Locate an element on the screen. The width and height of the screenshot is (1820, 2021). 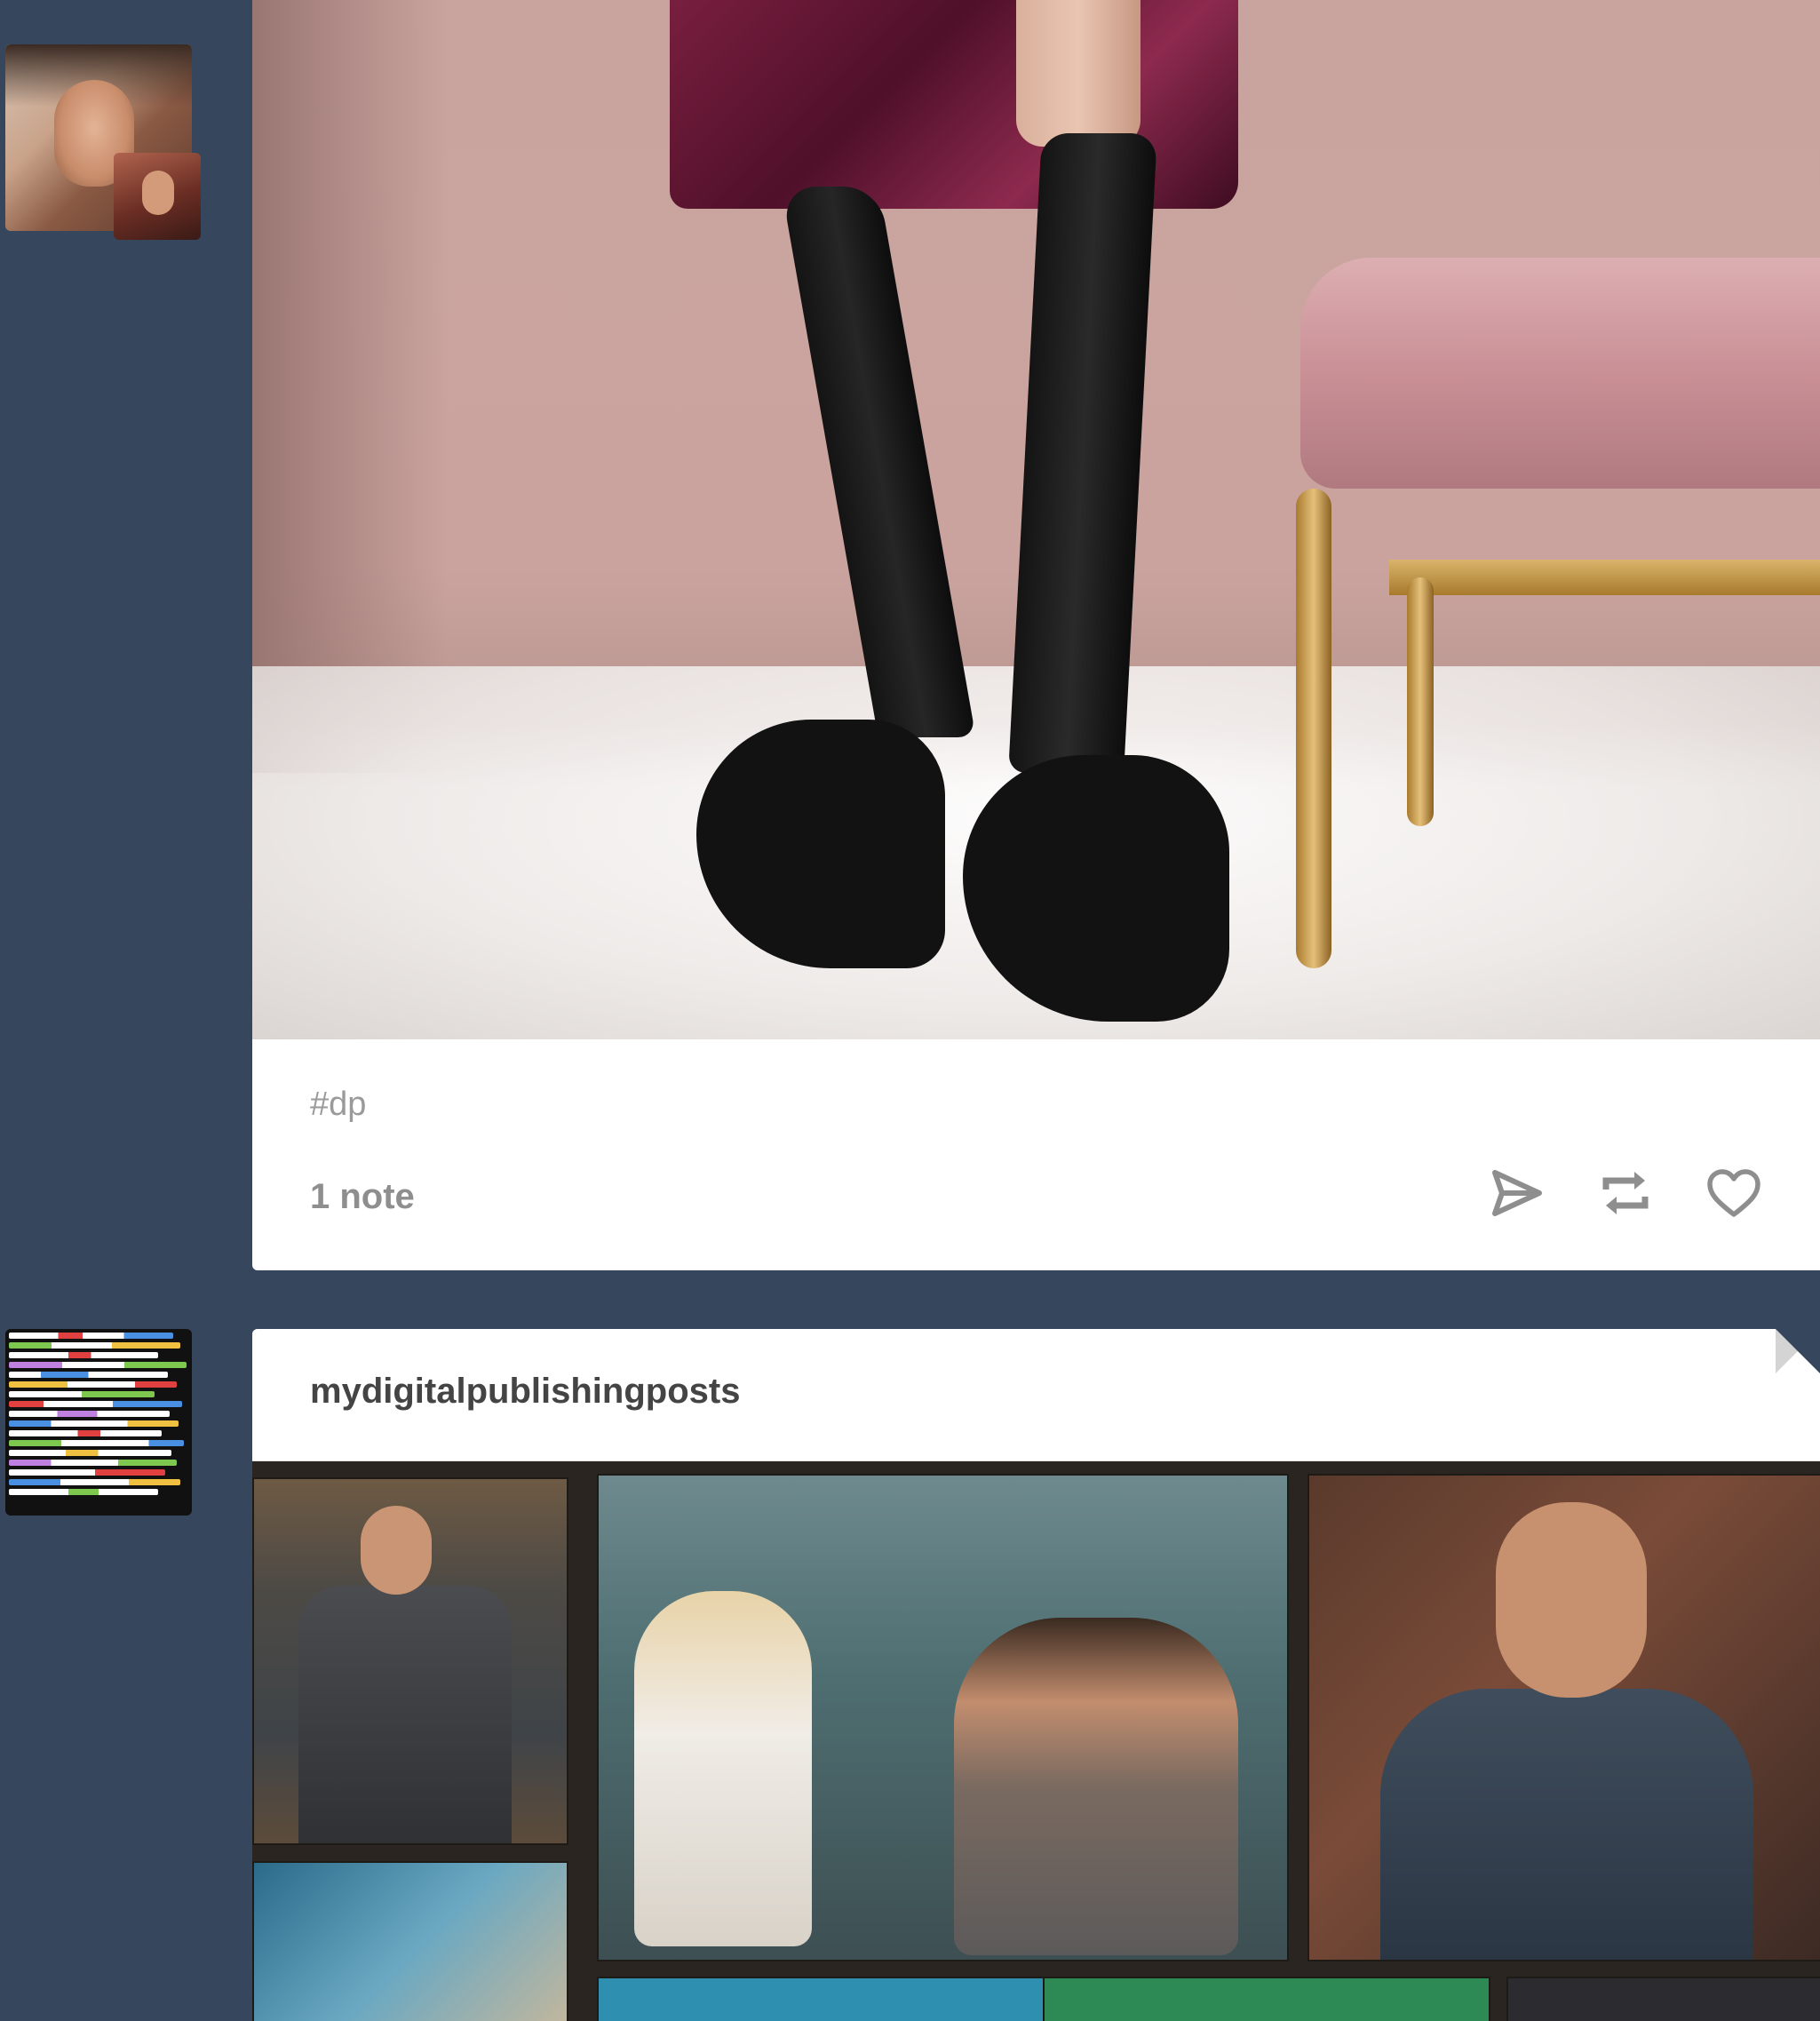
post-fold-mask is located at coordinates (1798, 1351).